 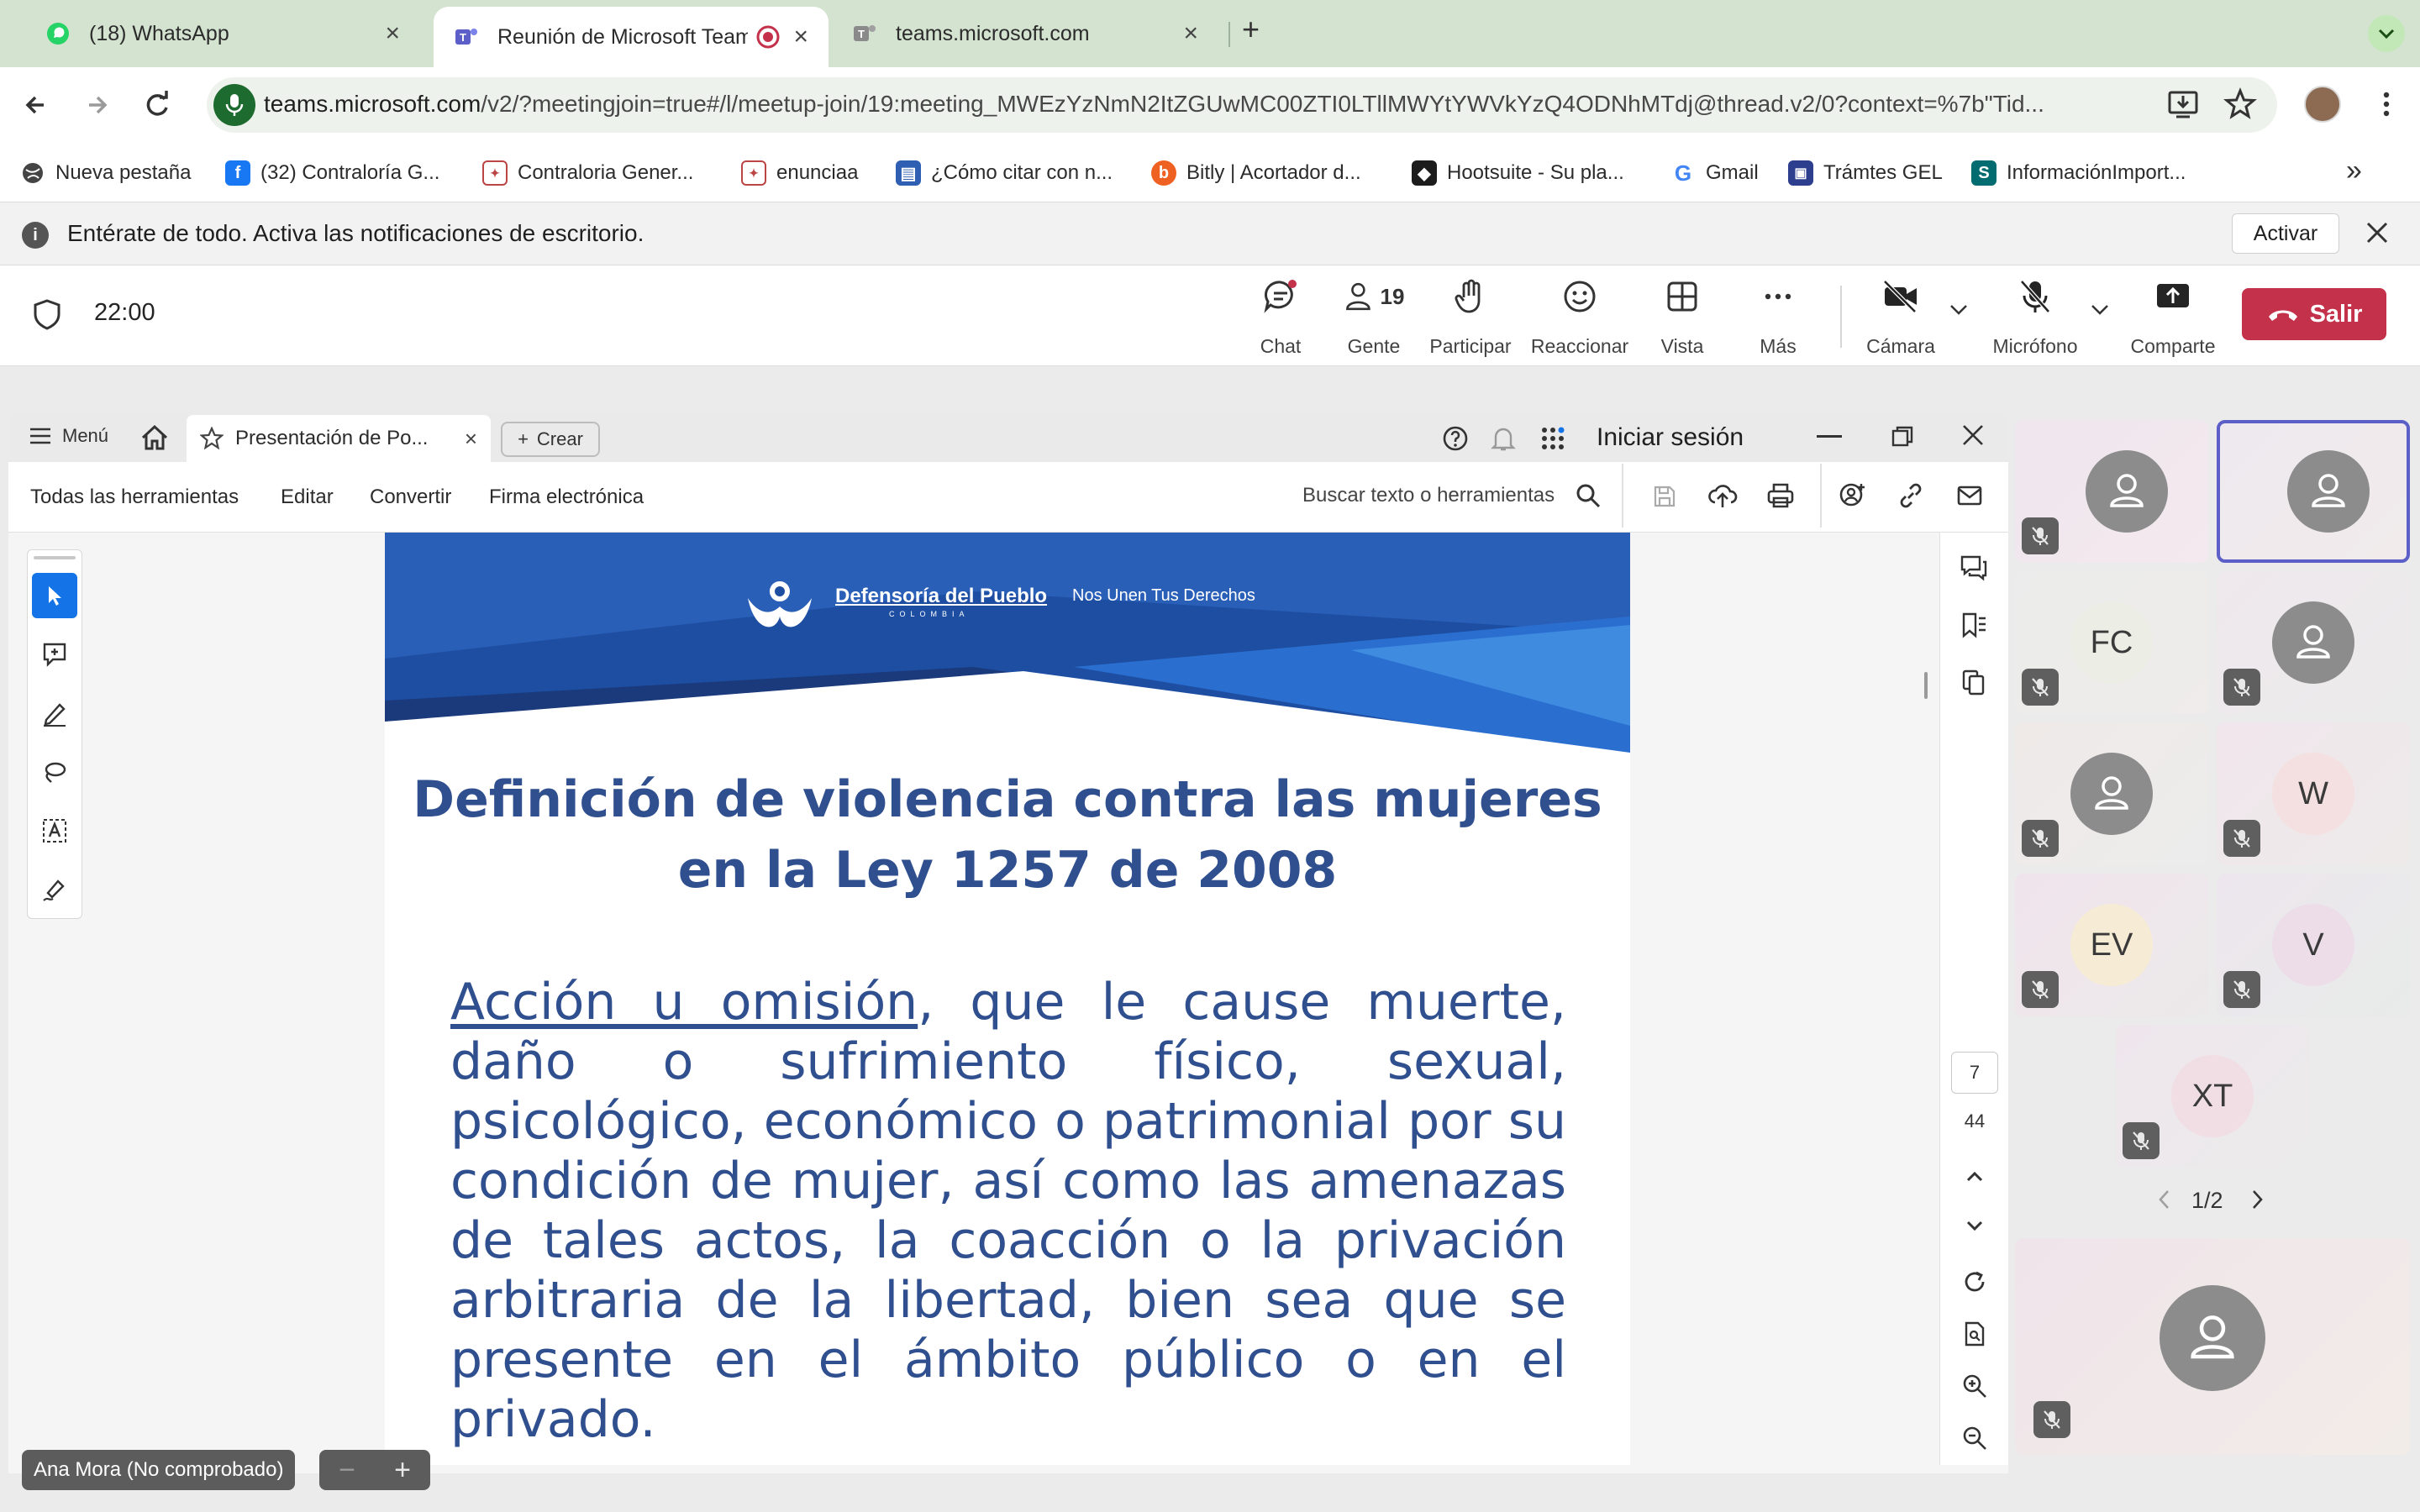 I want to click on add-comment-tool, so click(x=54, y=654).